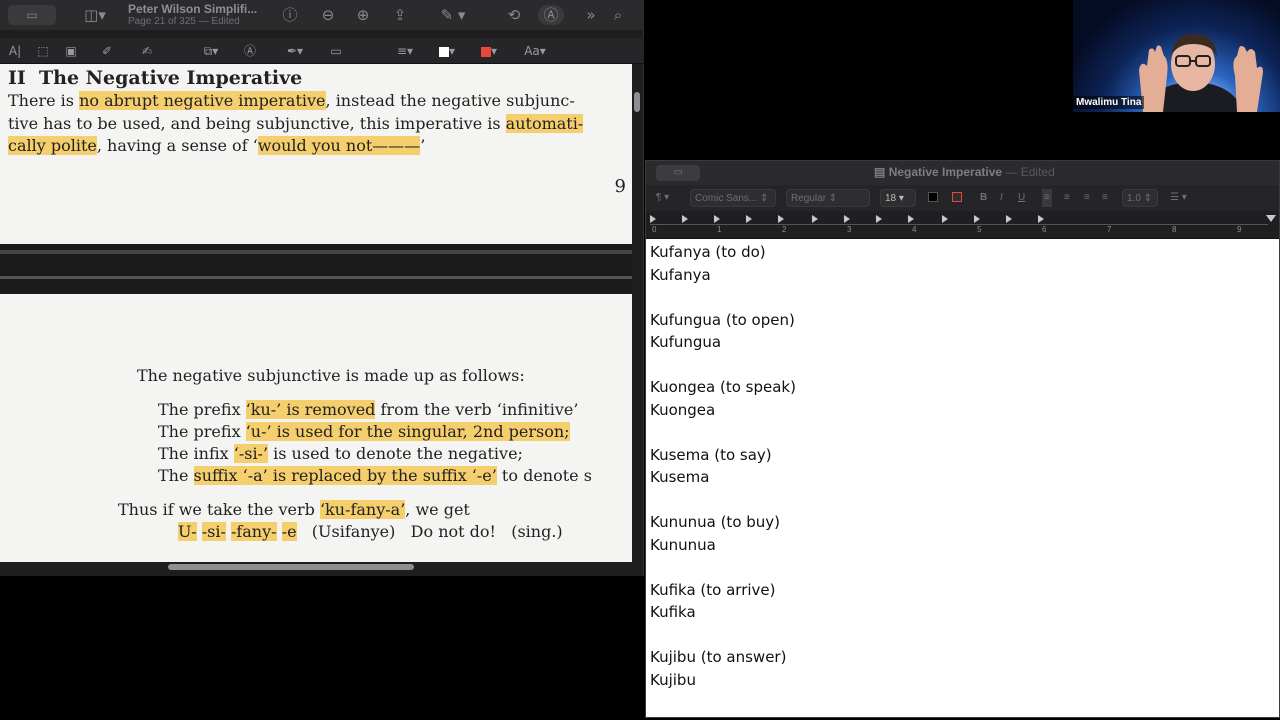  What do you see at coordinates (828, 198) in the screenshot?
I see `font-style-select: Regular ⇕` at bounding box center [828, 198].